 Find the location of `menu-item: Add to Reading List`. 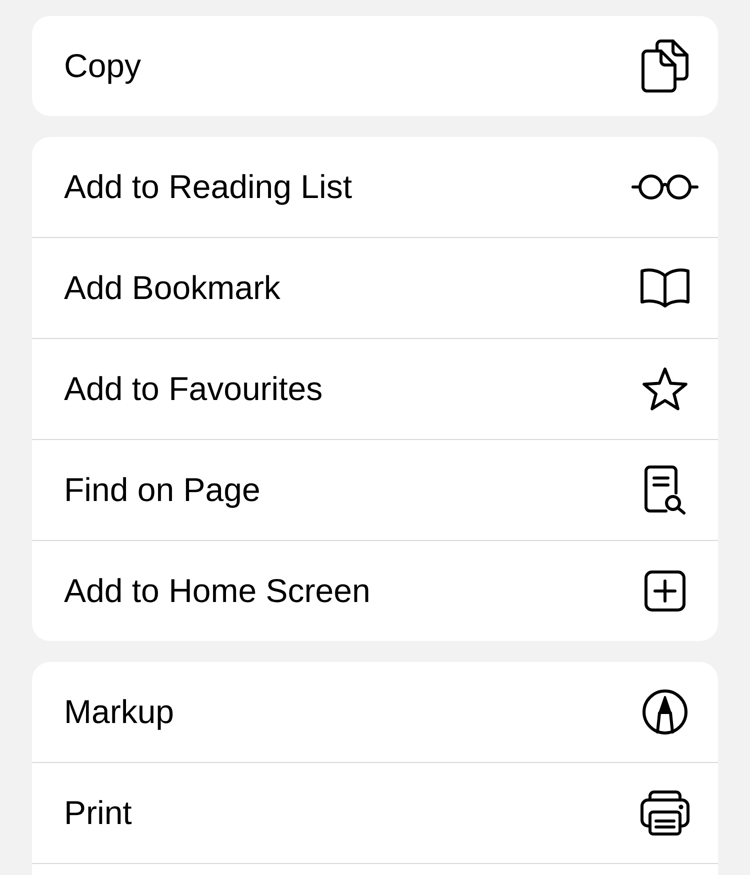

menu-item: Add to Reading List is located at coordinates (375, 187).